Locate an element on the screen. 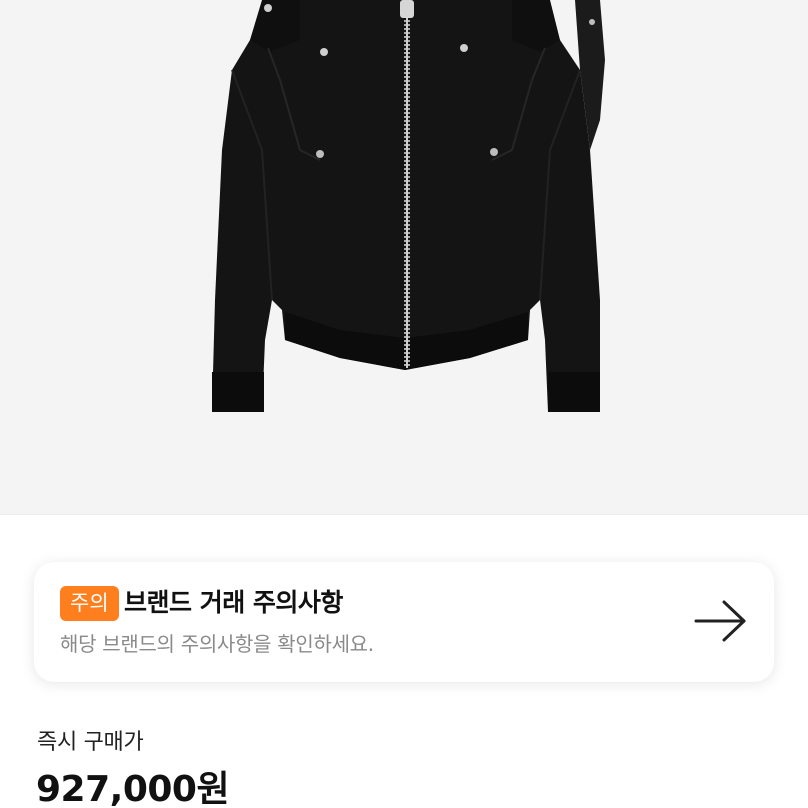  arrow-right-icon is located at coordinates (721, 621).